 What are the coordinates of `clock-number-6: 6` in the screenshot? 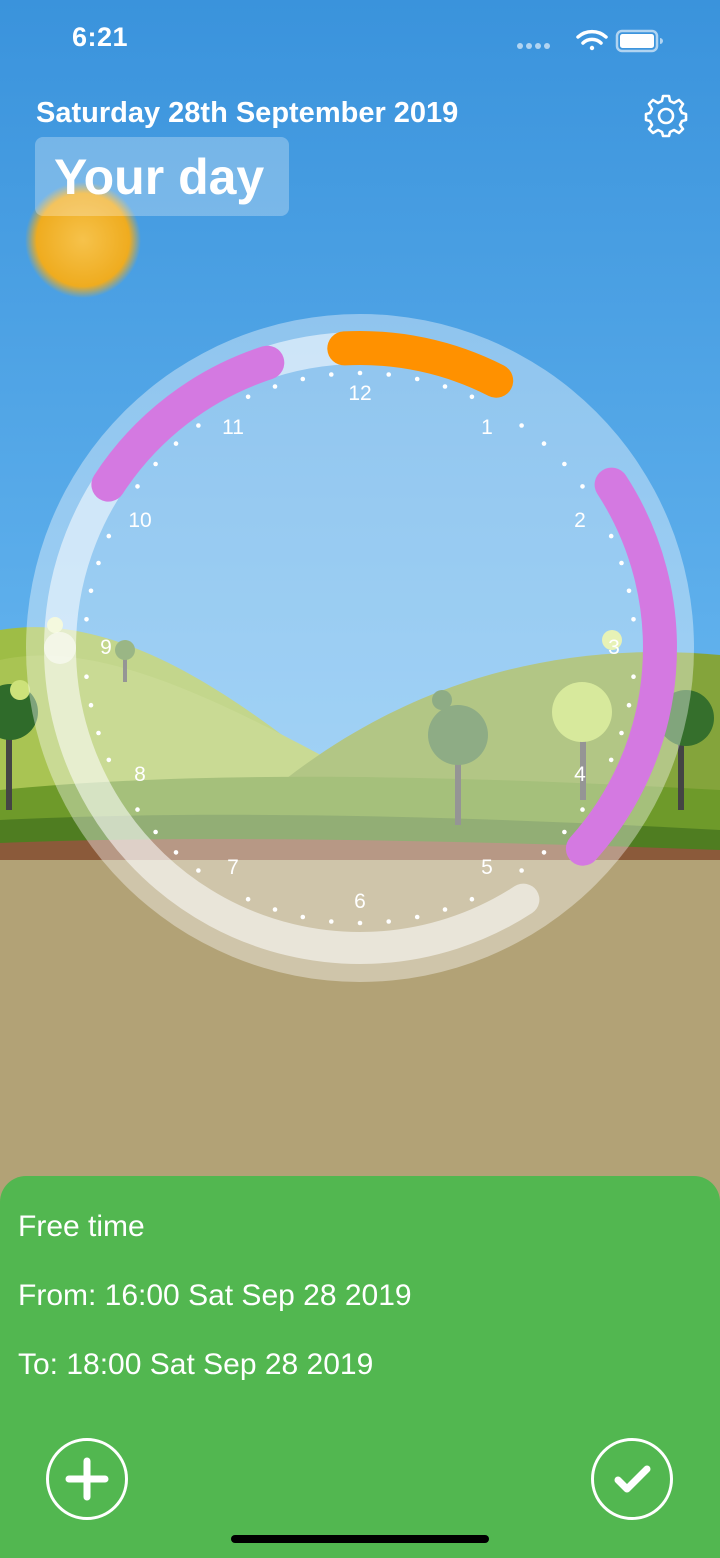 It's located at (360, 901).